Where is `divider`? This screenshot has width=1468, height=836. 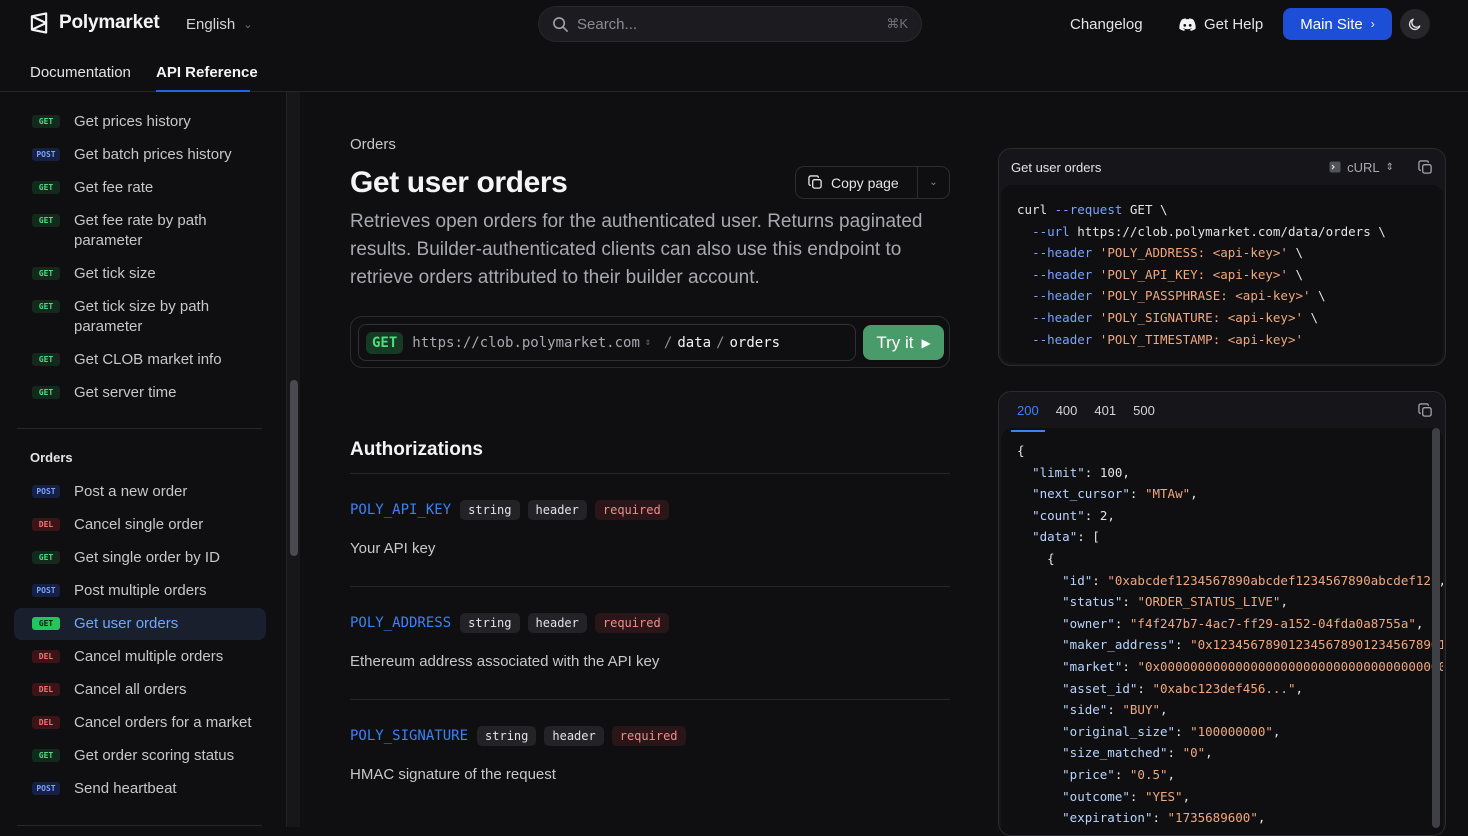
divider is located at coordinates (650, 473).